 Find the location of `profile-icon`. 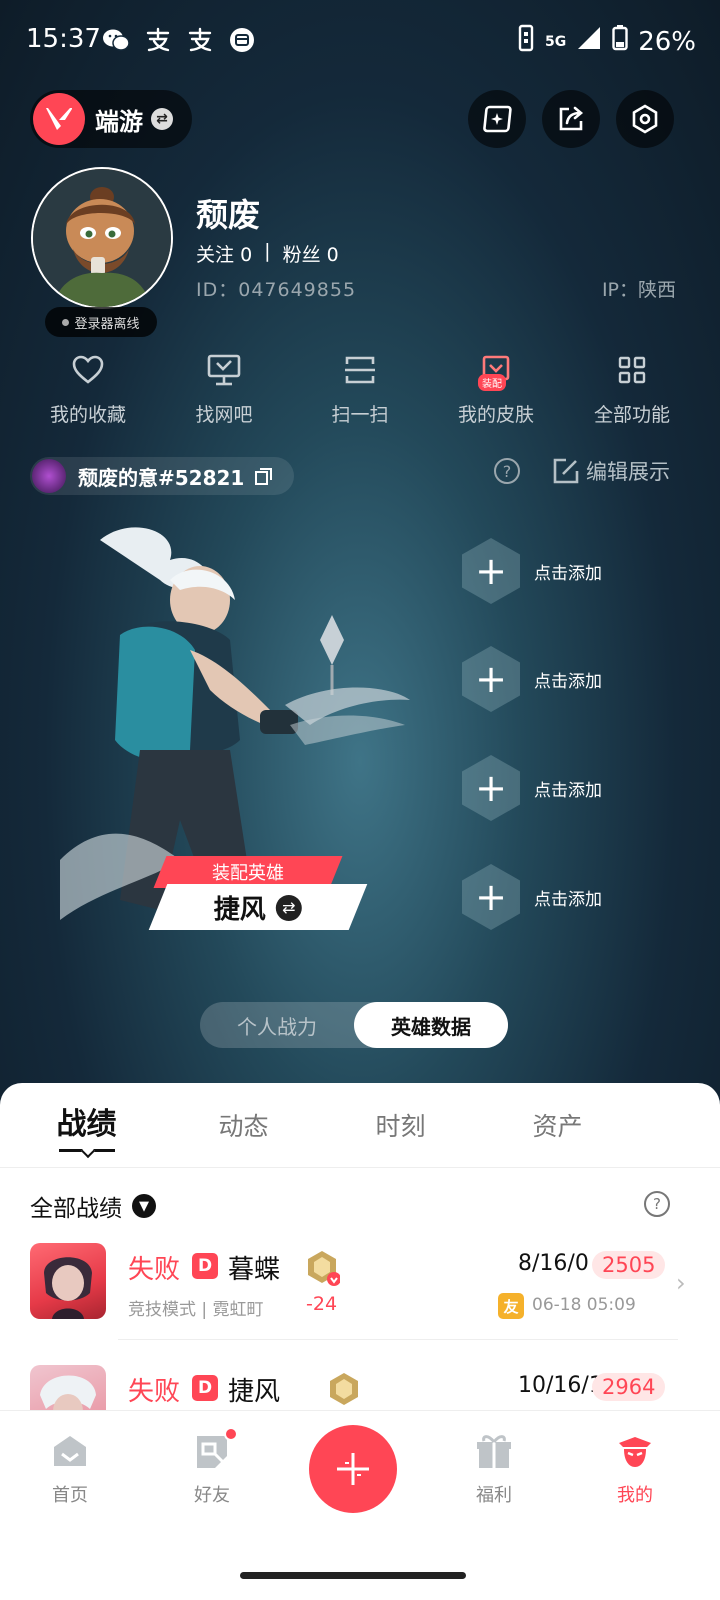

profile-icon is located at coordinates (635, 1451).